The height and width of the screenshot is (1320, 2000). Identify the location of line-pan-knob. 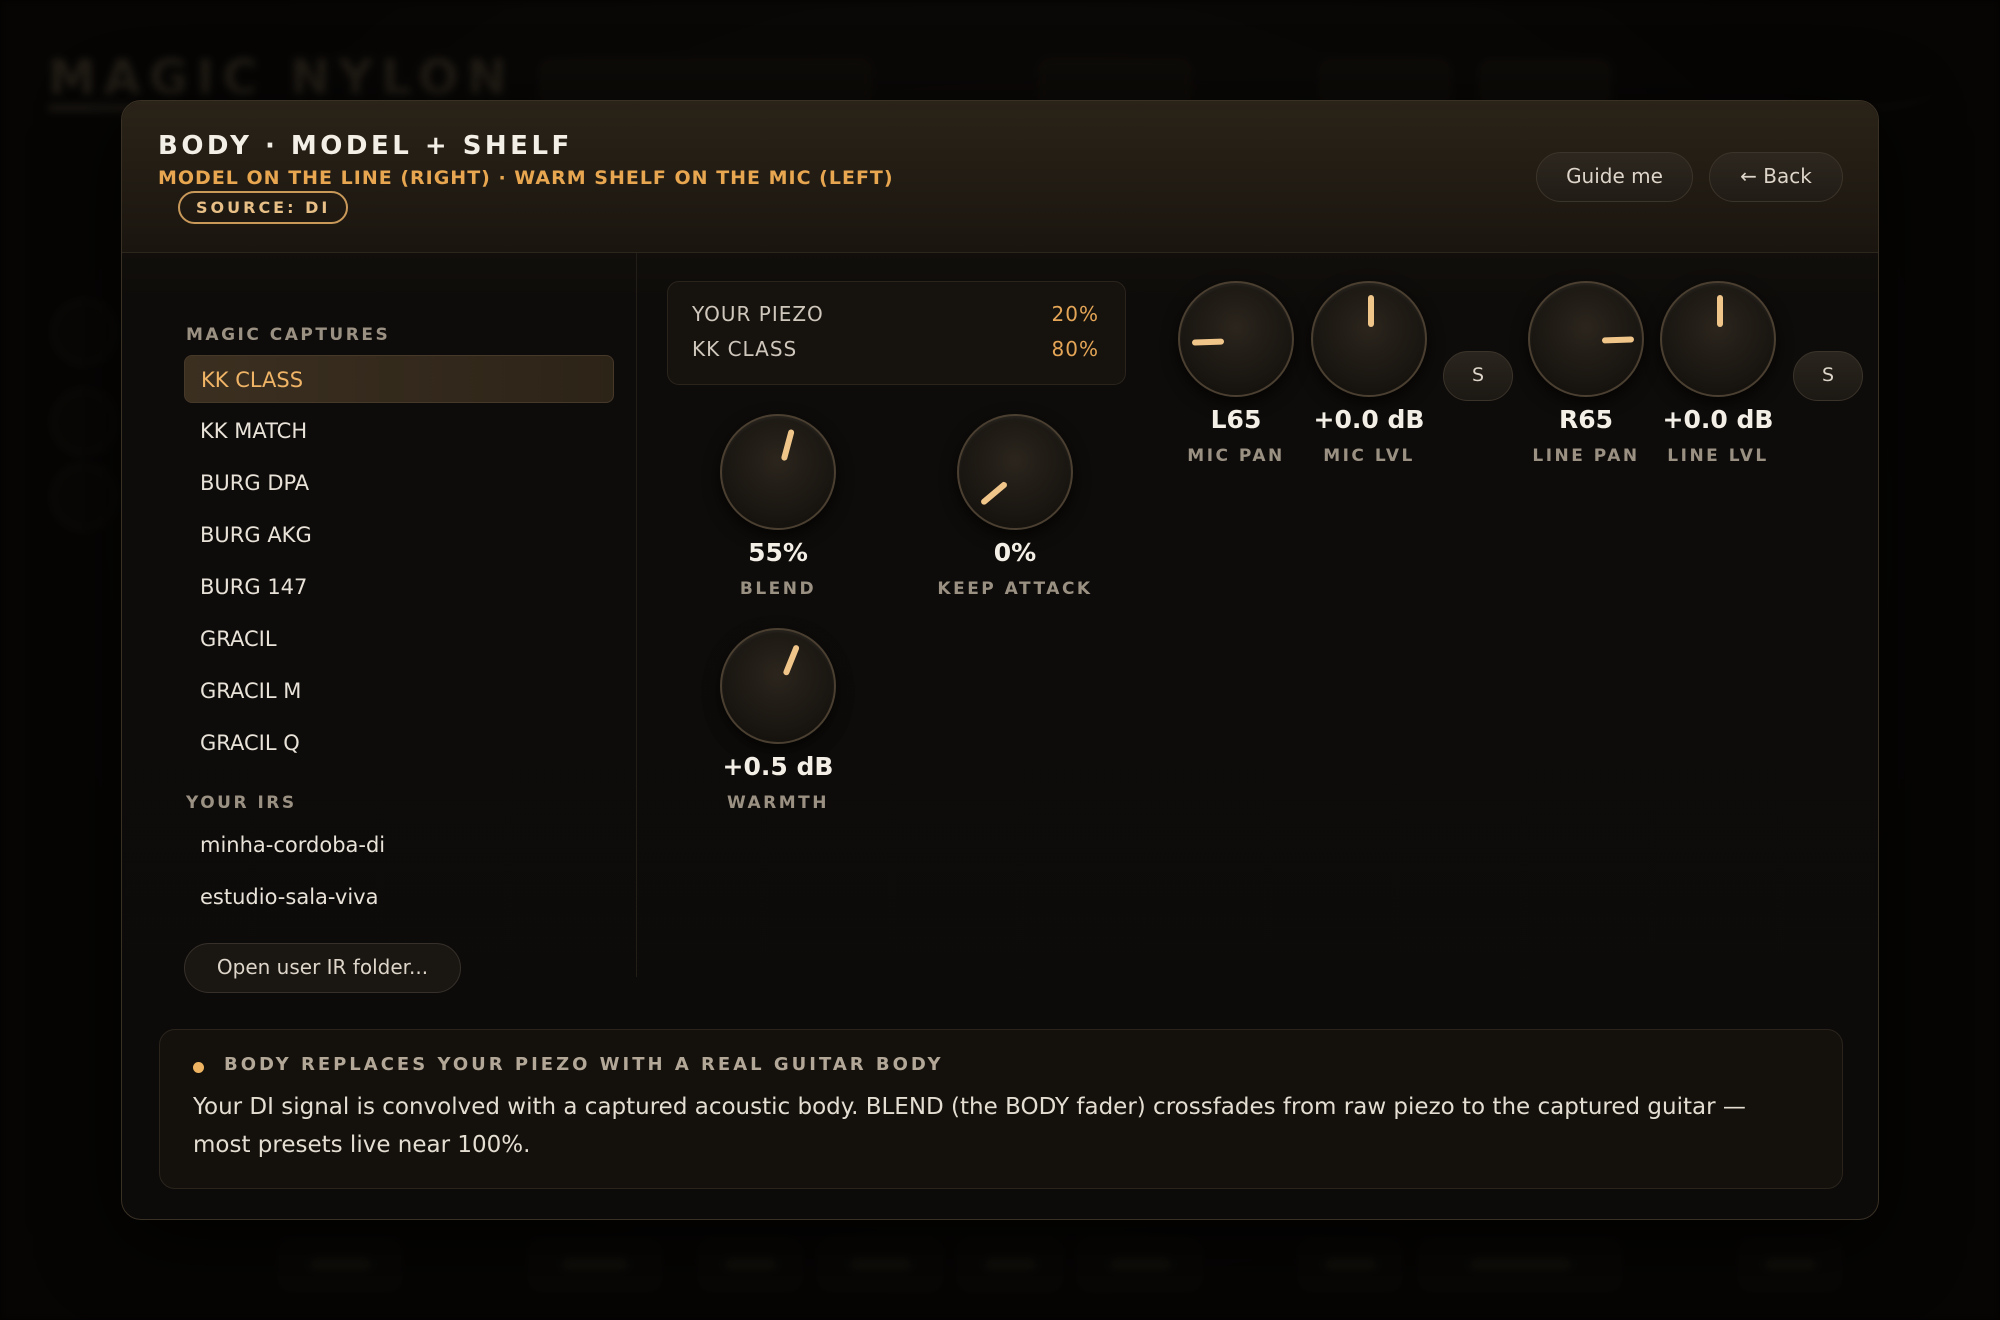
(1586, 339).